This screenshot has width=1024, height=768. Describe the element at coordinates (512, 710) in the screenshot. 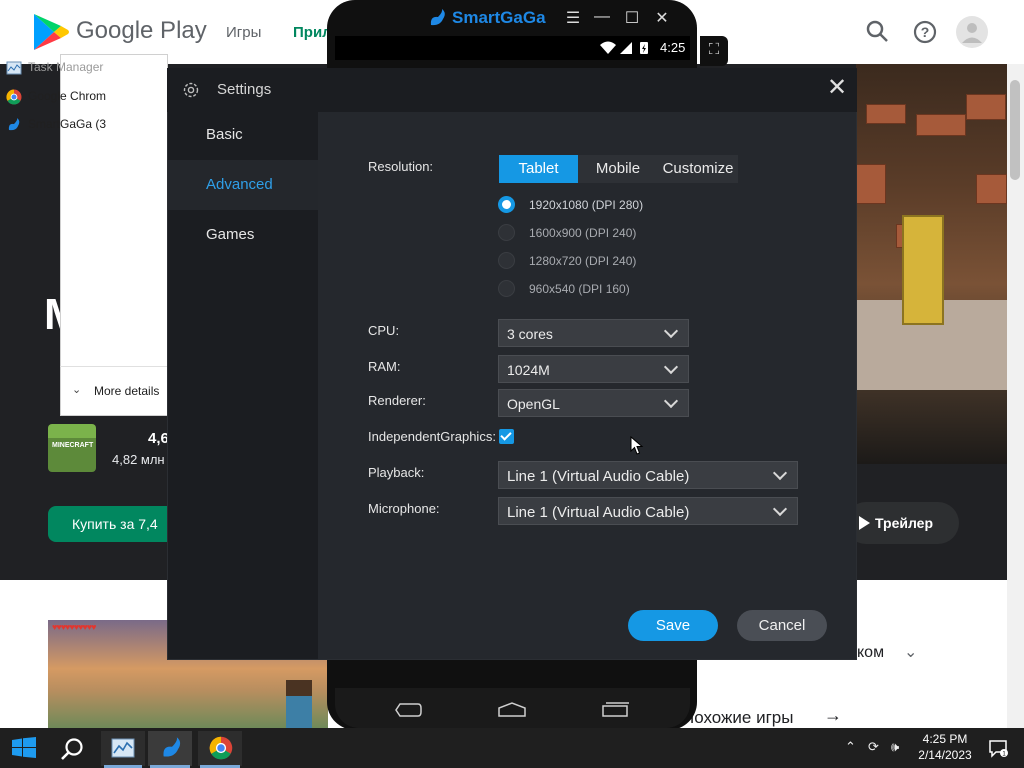

I see `home-icon` at that location.